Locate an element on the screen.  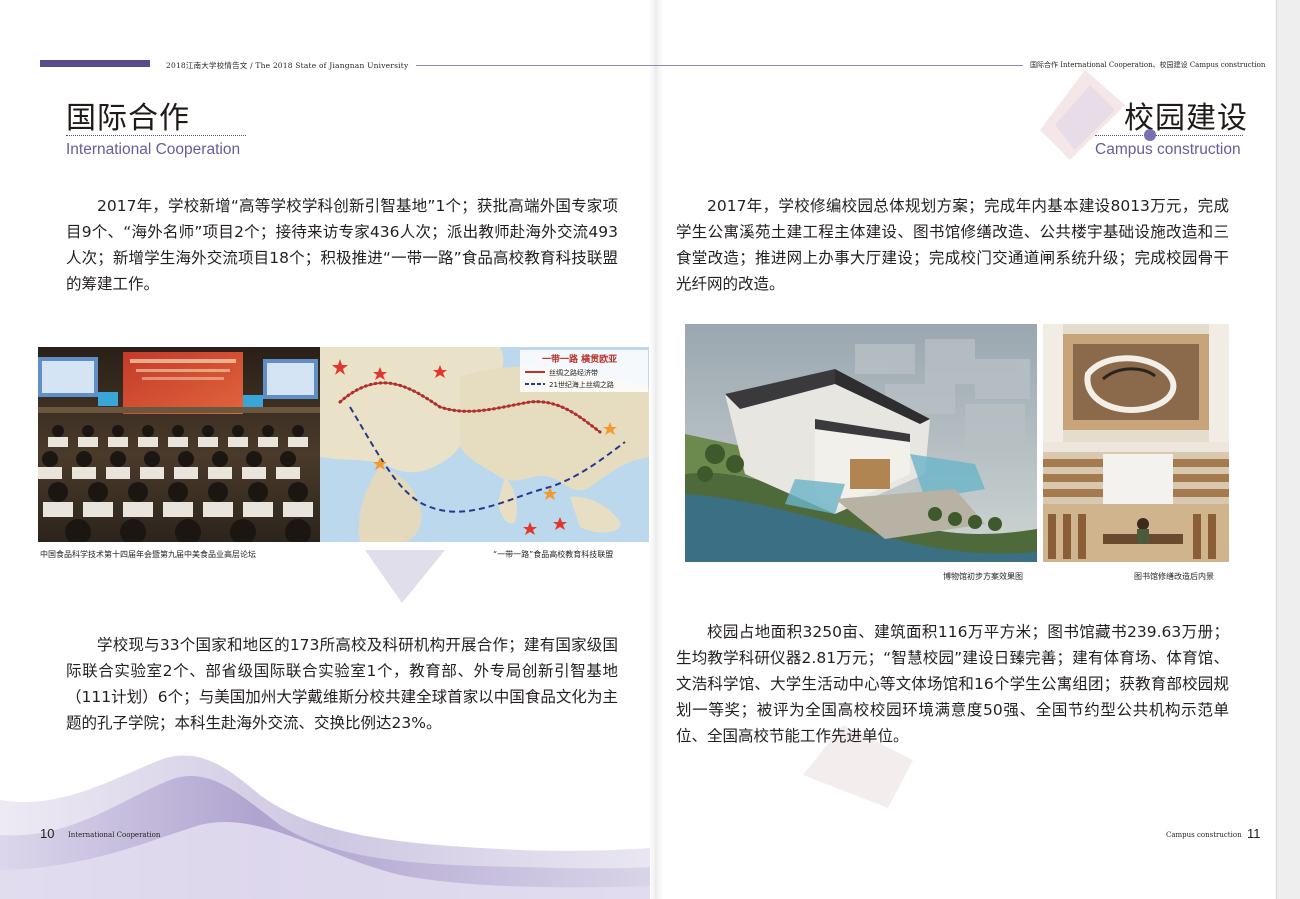
page-number-right: 11 is located at coordinates (1254, 833).